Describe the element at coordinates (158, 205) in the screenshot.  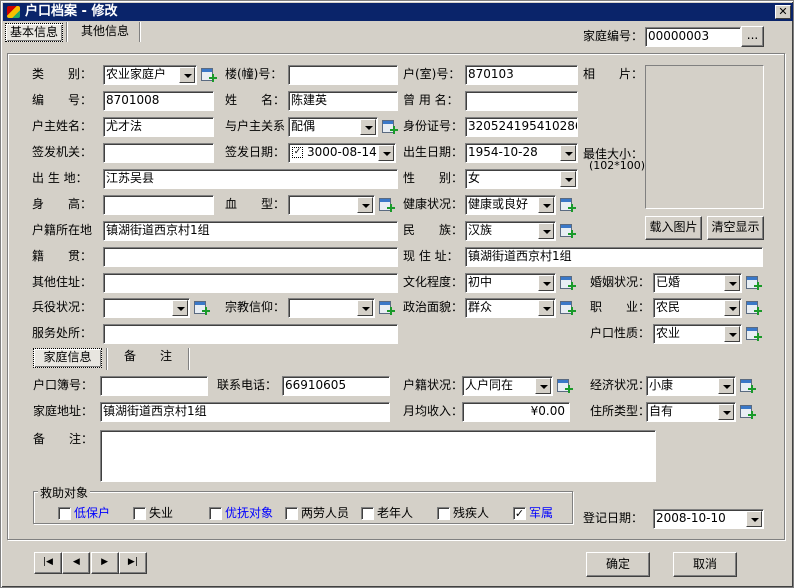
I see `height-input` at that location.